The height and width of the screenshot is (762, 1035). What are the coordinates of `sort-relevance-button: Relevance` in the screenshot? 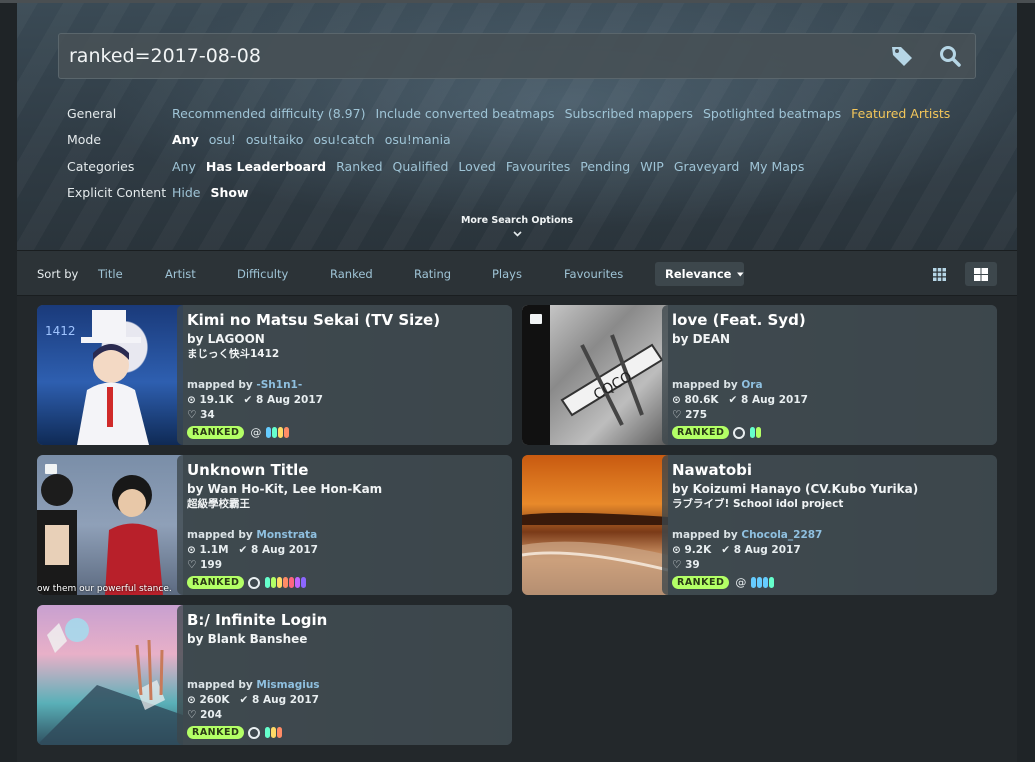 It's located at (699, 274).